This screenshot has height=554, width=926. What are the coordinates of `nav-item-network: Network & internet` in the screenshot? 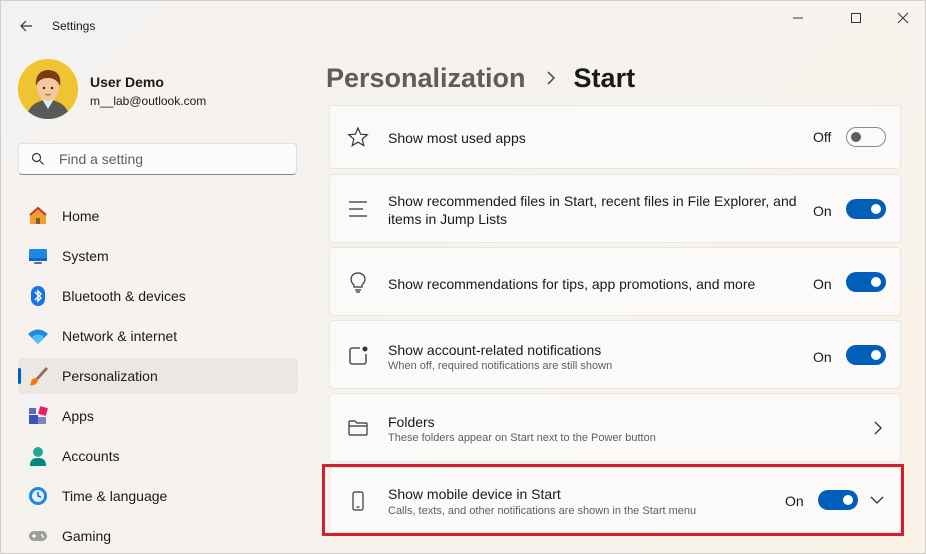 It's located at (158, 336).